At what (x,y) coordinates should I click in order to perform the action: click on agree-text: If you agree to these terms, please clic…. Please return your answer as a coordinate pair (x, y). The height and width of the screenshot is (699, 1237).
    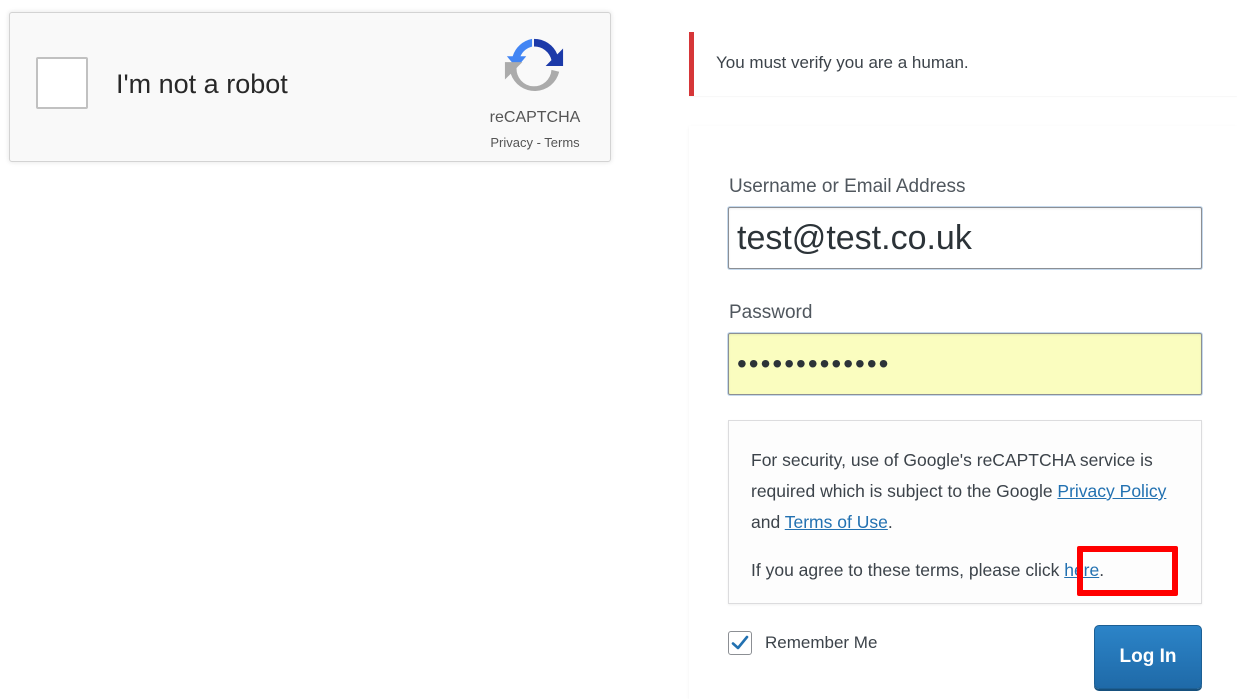
    Looking at the image, I should click on (908, 570).